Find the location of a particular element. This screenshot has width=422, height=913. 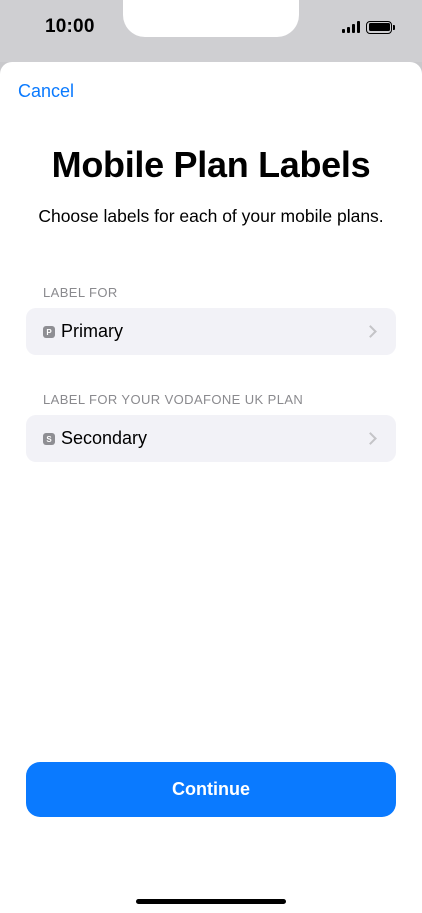

status-bar: 10:00 is located at coordinates (211, 31).